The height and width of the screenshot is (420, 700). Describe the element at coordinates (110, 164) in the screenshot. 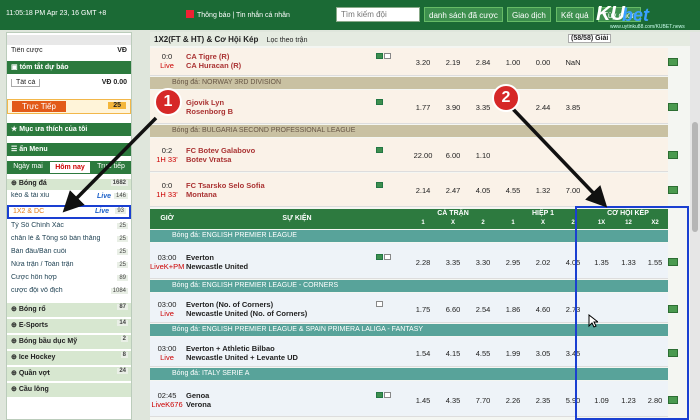

I see `arrow-to-1x2` at that location.